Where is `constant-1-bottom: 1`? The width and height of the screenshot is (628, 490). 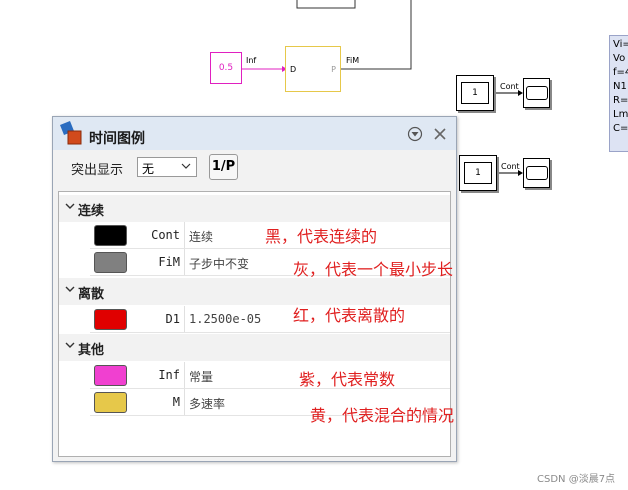
constant-1-bottom: 1 is located at coordinates (478, 173).